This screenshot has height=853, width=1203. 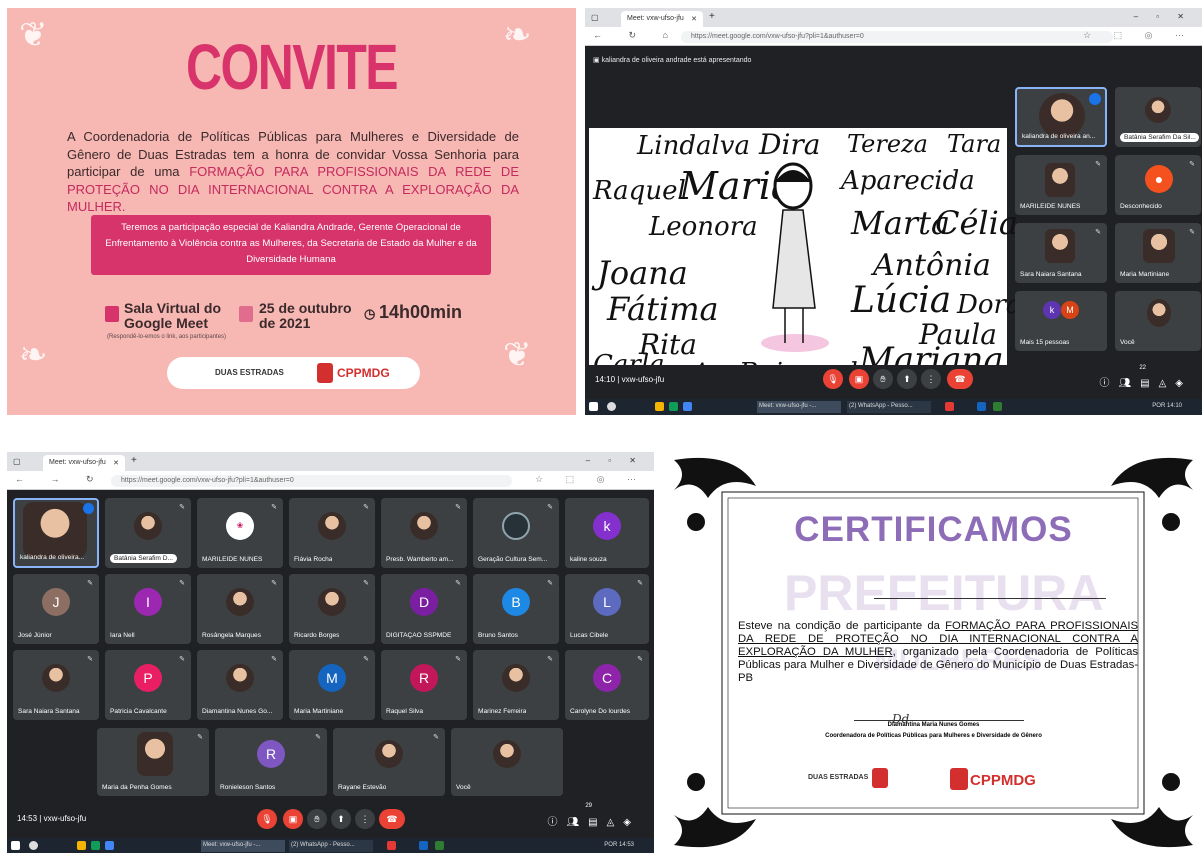 I want to click on participant-tile: J José Júnior ✎, so click(x=56, y=609).